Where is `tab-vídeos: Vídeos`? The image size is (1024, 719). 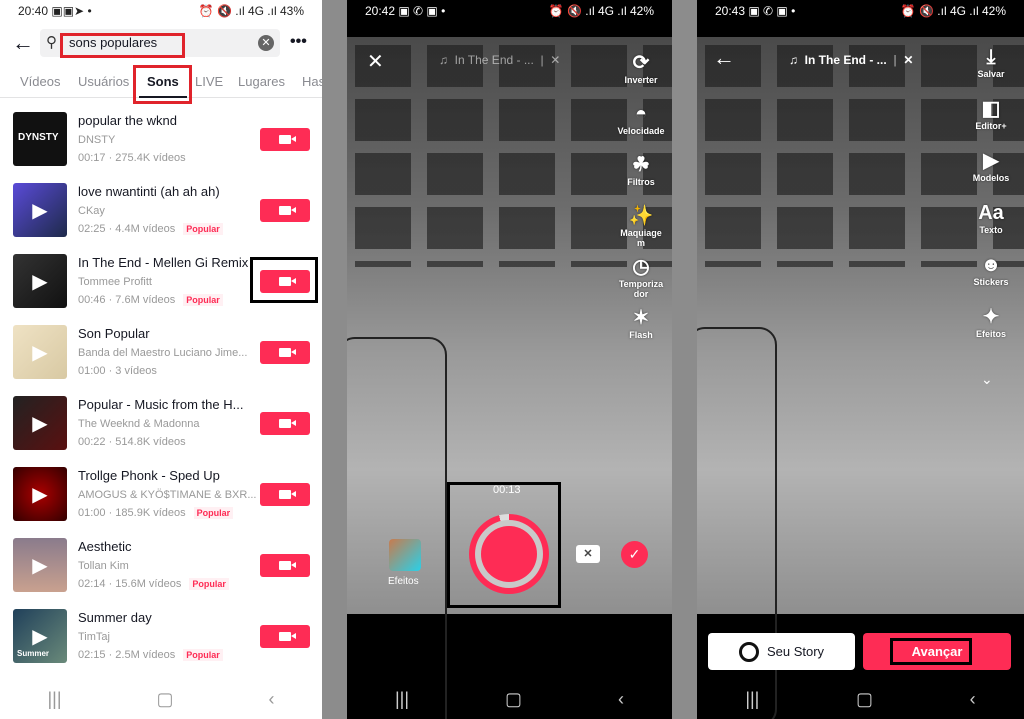
tab-vídeos: Vídeos is located at coordinates (40, 81).